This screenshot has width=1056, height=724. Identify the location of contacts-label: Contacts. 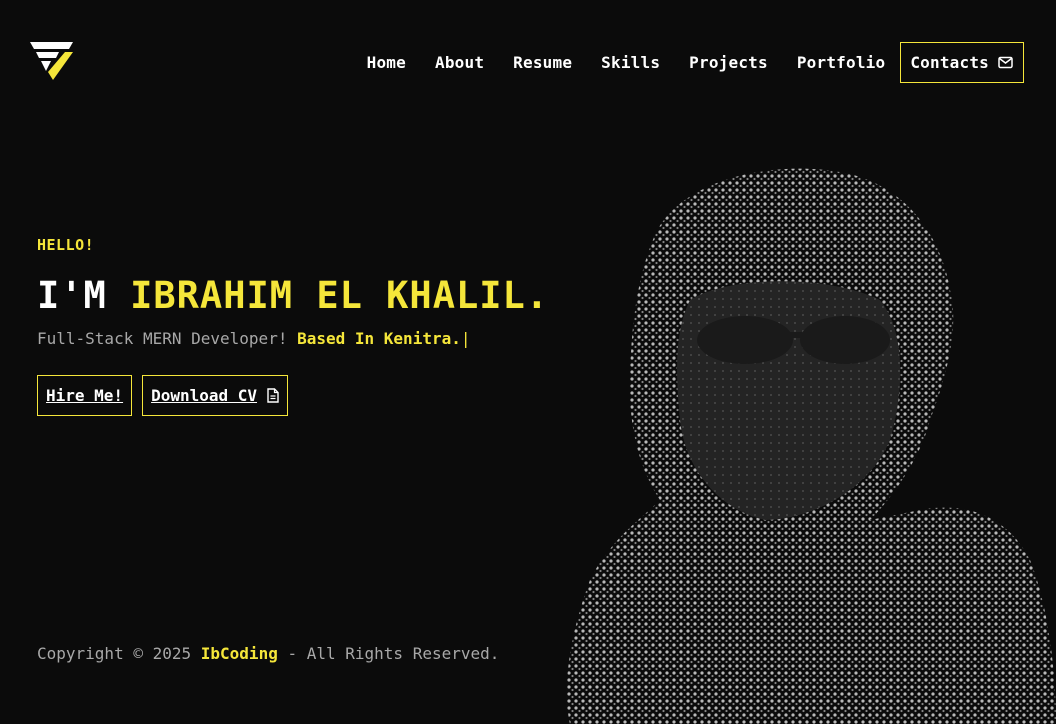
(949, 62).